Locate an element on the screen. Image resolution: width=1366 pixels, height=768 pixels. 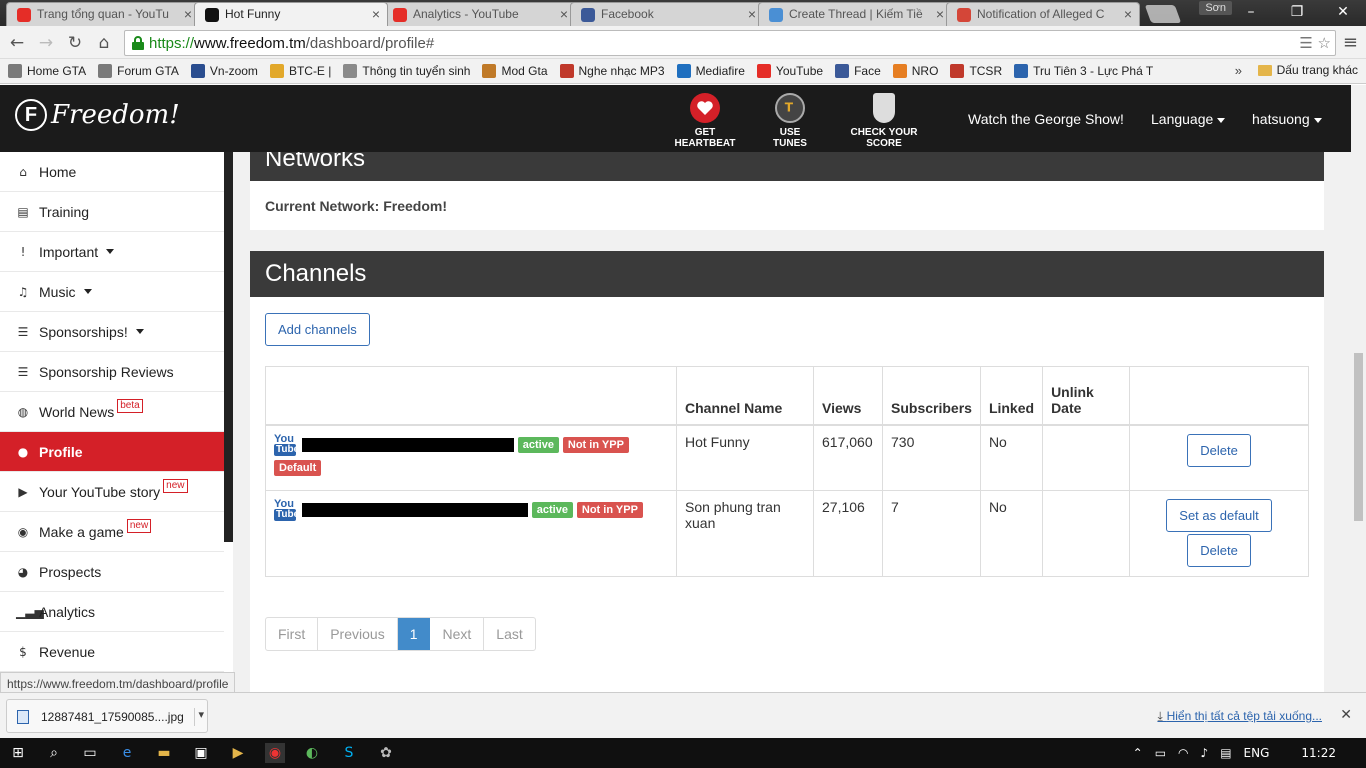
pager-page-1: 1 is located at coordinates (414, 634).